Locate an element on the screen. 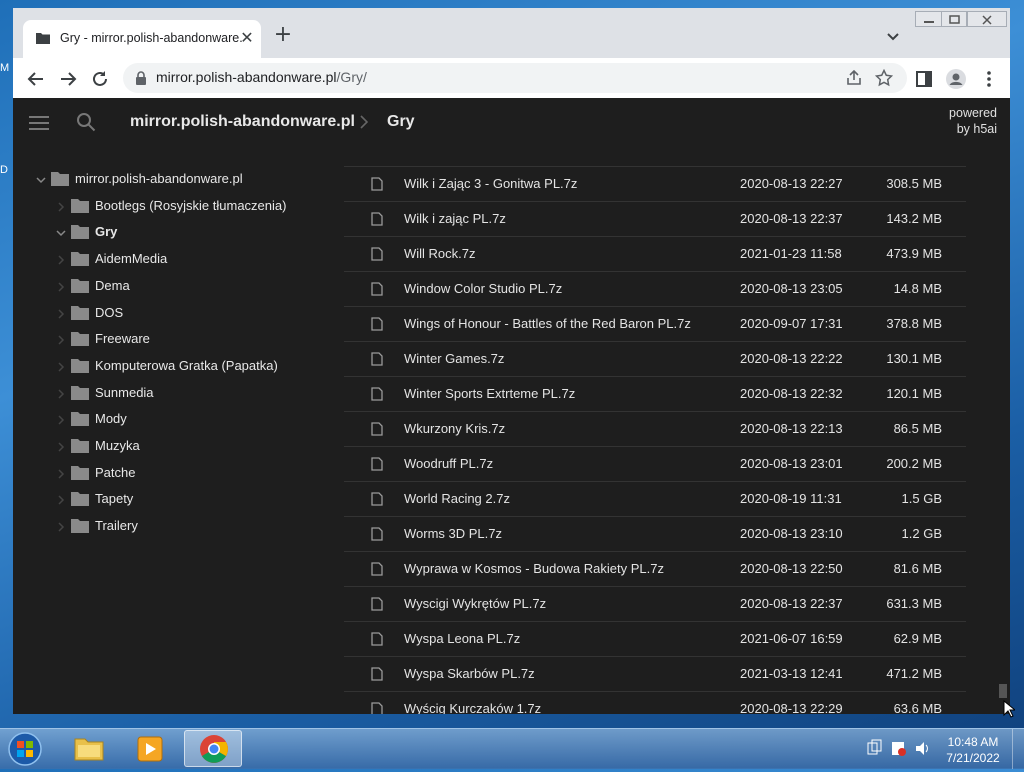  new-tab-button: + is located at coordinates (283, 36).